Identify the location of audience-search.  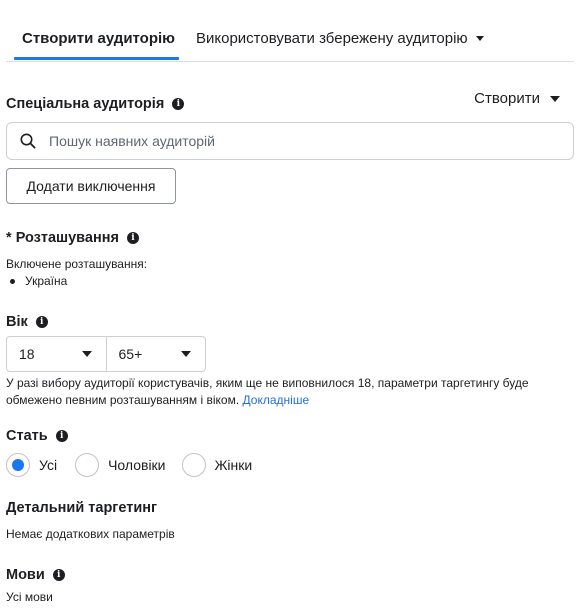
(290, 141).